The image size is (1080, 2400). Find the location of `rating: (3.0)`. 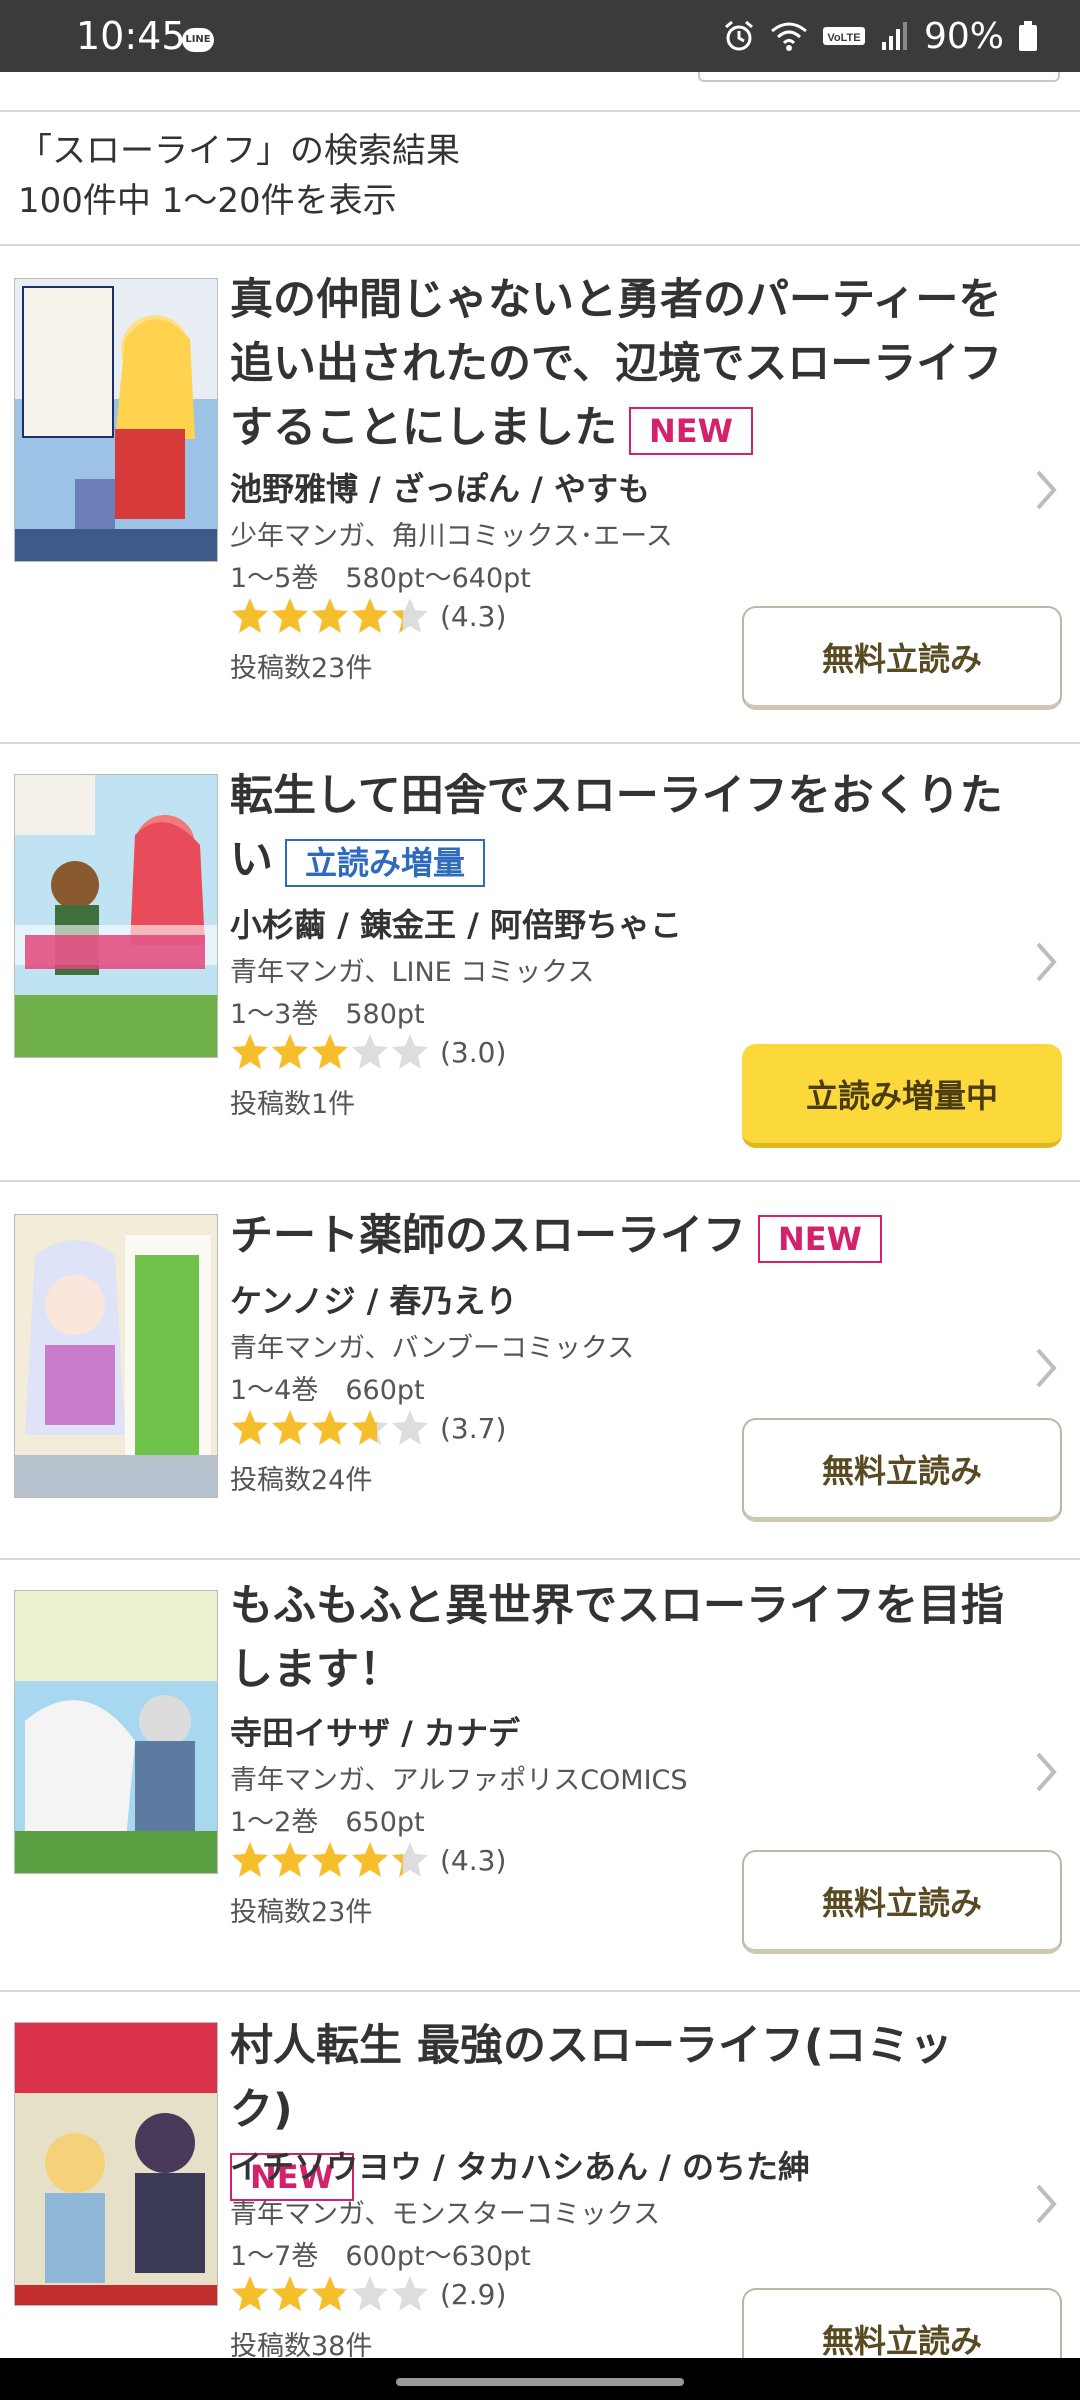

rating: (3.0) is located at coordinates (368, 1052).